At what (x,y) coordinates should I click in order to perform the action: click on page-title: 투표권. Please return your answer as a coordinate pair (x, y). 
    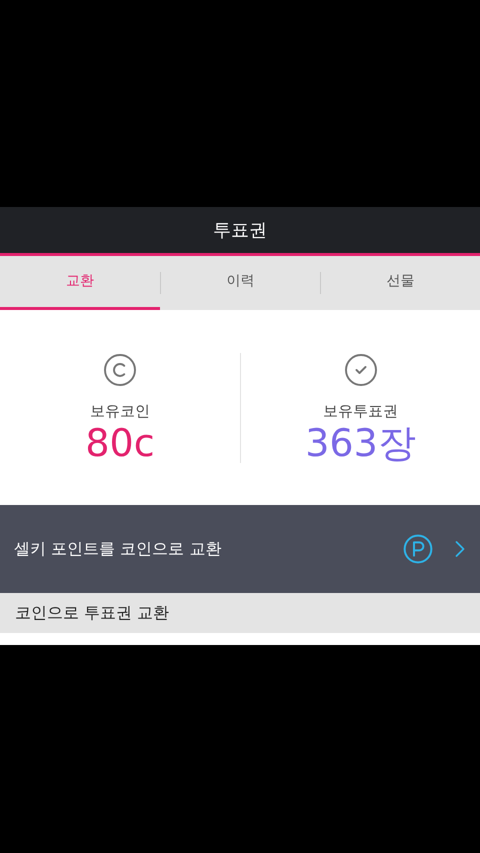
    Looking at the image, I should click on (240, 230).